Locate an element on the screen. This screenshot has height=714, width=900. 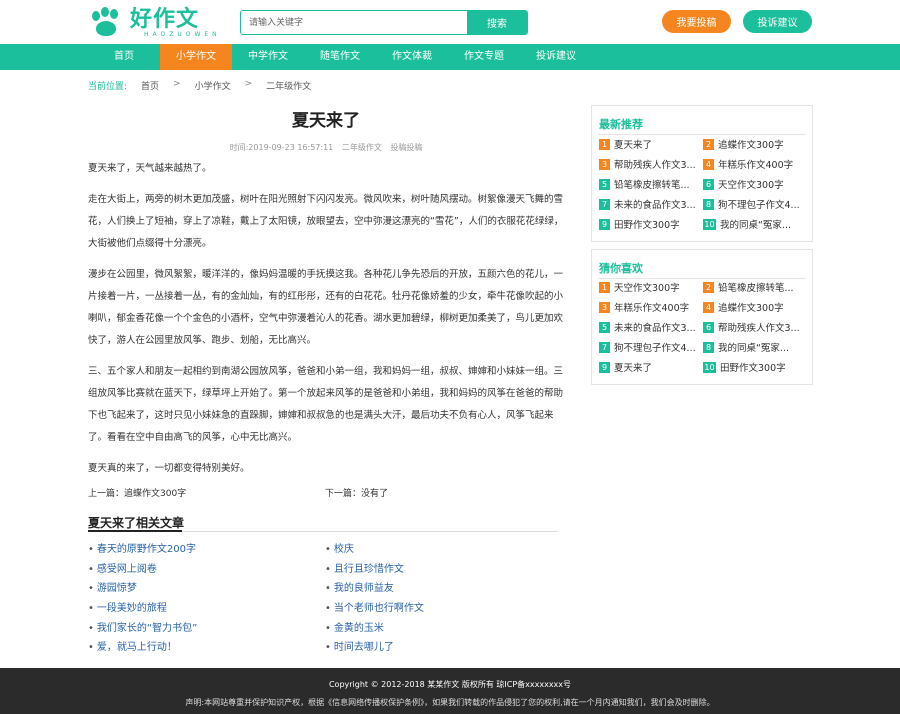
guess-you-like-title: 猜你喜欢 is located at coordinates (621, 268).